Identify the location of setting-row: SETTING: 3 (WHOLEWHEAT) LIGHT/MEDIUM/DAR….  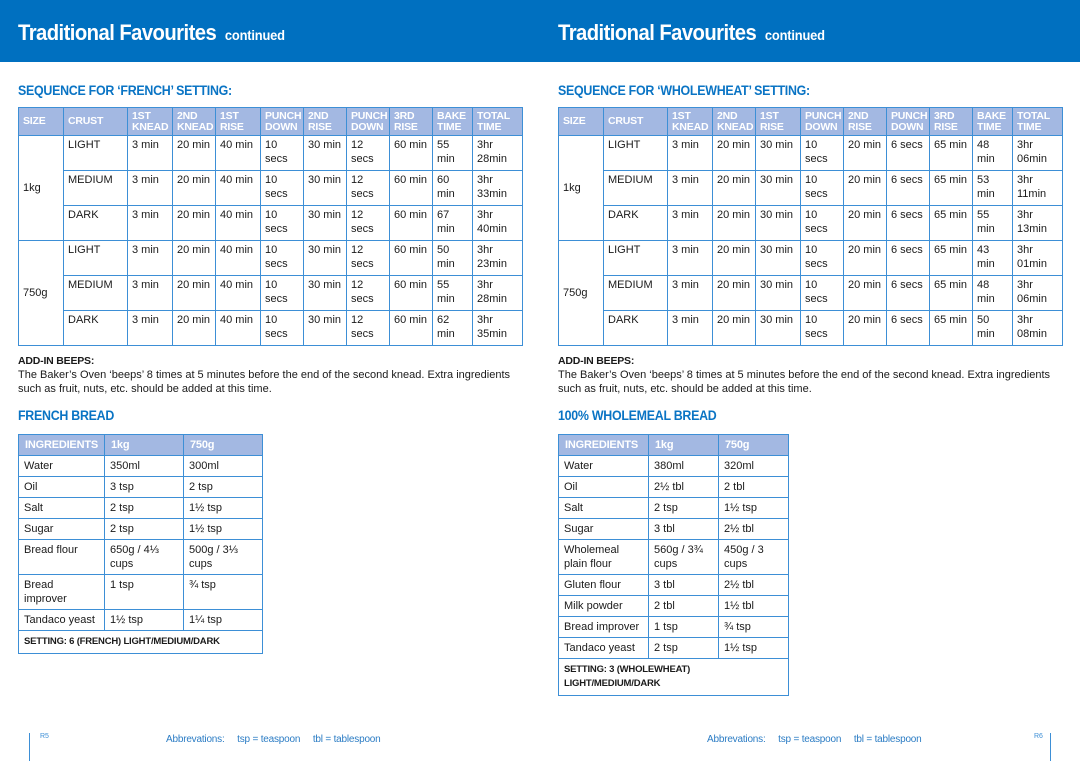
(673, 677).